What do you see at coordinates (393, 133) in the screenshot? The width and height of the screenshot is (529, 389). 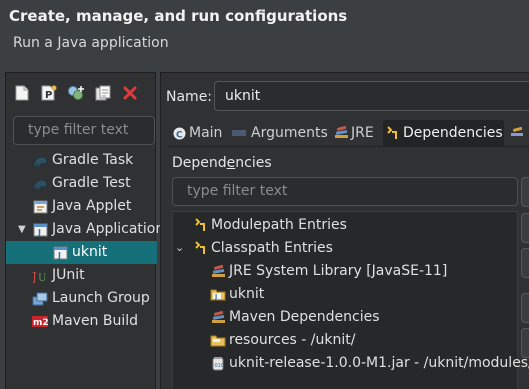 I see `dependencies-tab-icon` at bounding box center [393, 133].